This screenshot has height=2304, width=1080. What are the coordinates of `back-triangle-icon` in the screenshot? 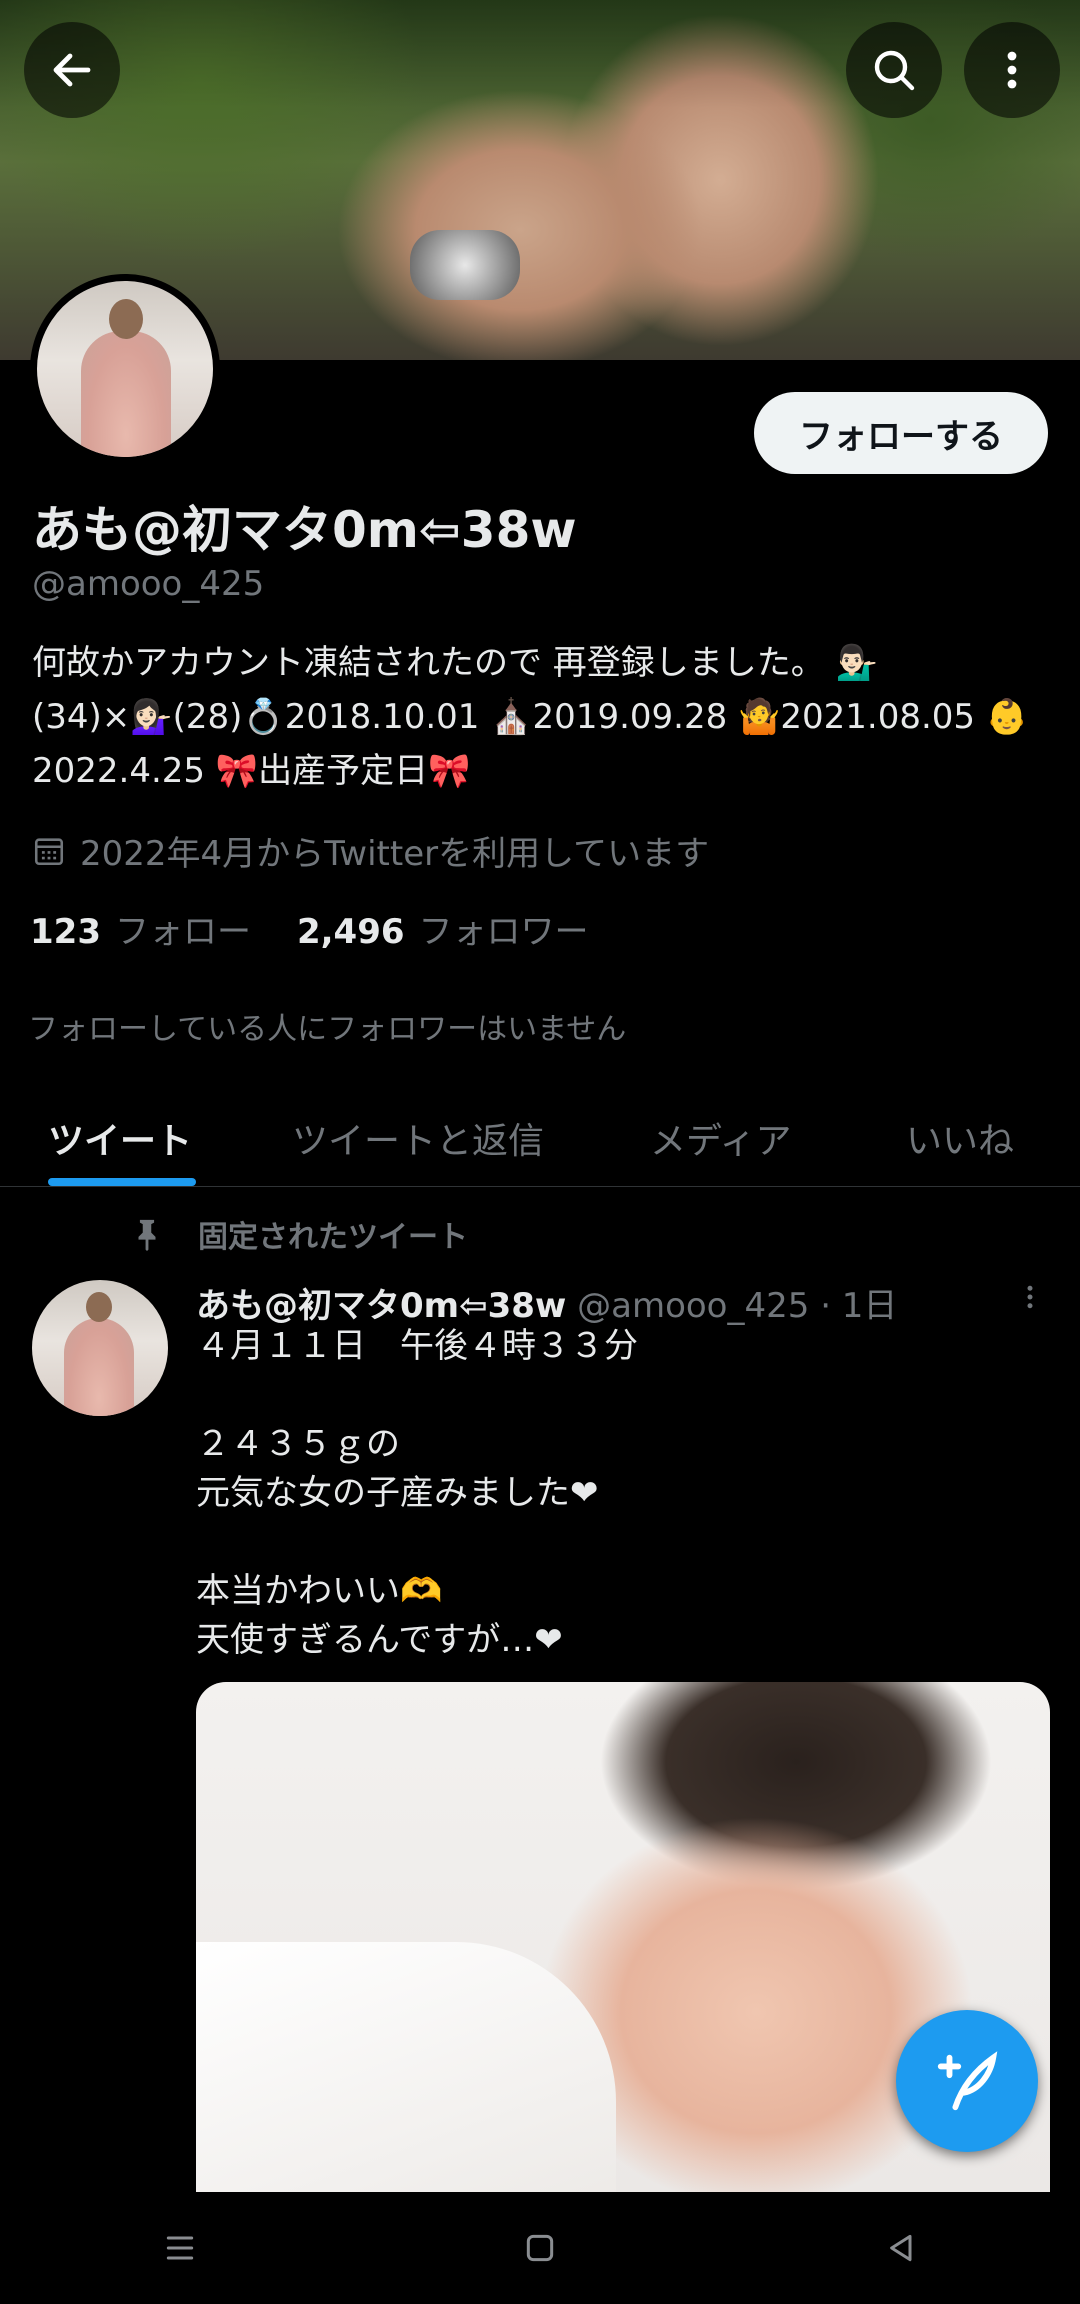 It's located at (901, 2248).